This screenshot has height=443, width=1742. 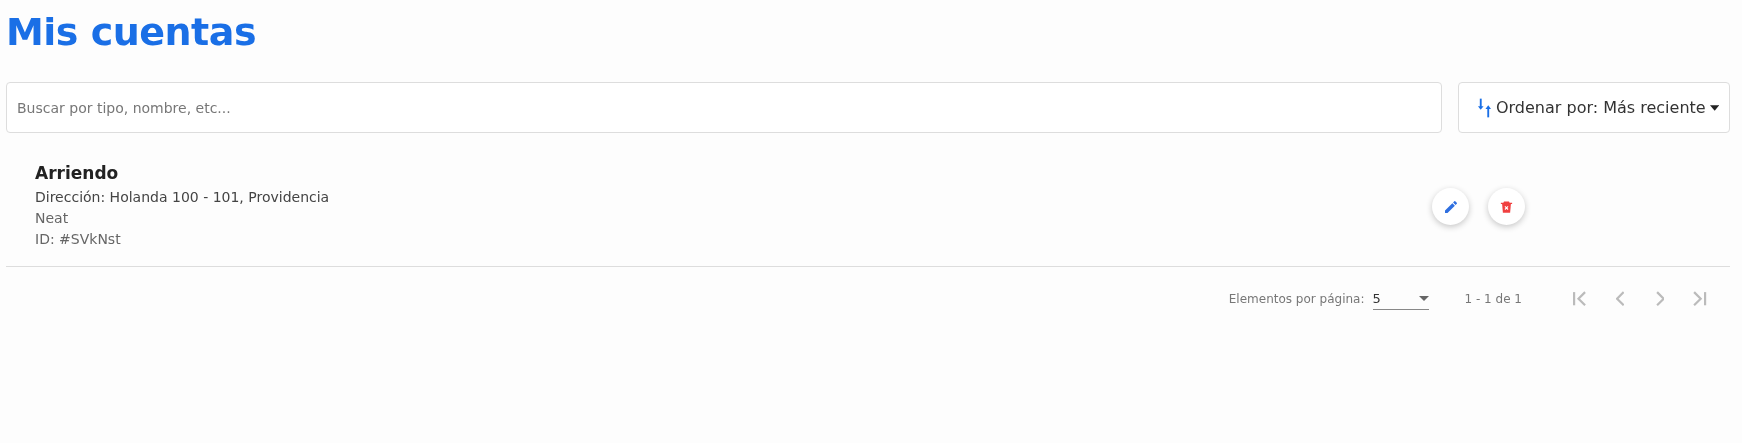 What do you see at coordinates (1296, 299) in the screenshot?
I see `page-size-label: Elementos por página:` at bounding box center [1296, 299].